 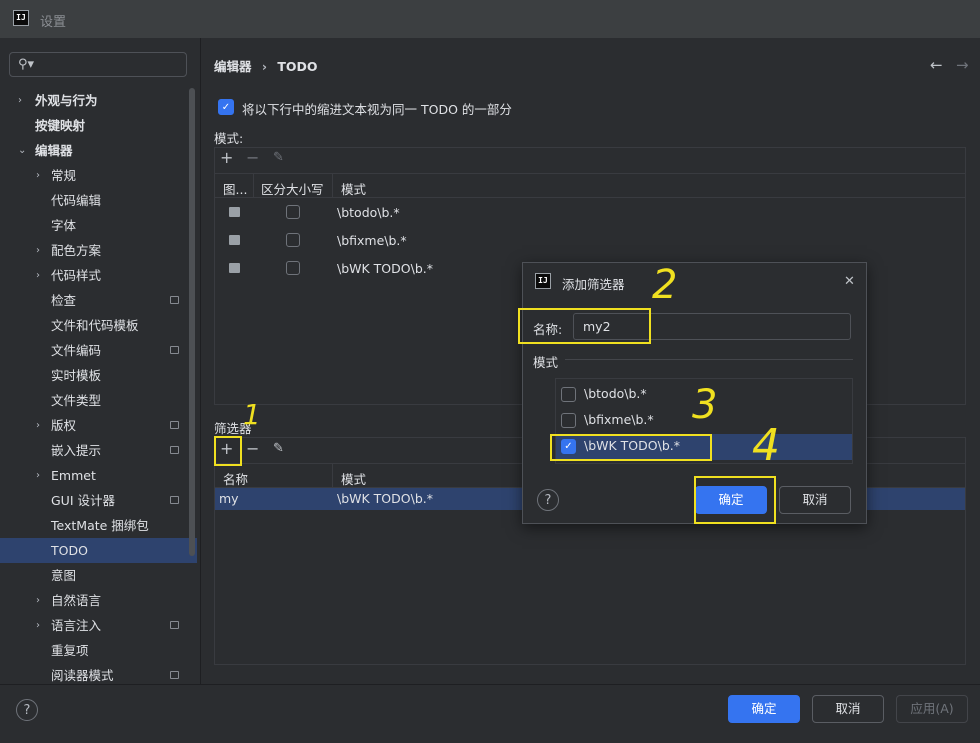 I want to click on sidebar-item: 嵌入提示, so click(x=98, y=450).